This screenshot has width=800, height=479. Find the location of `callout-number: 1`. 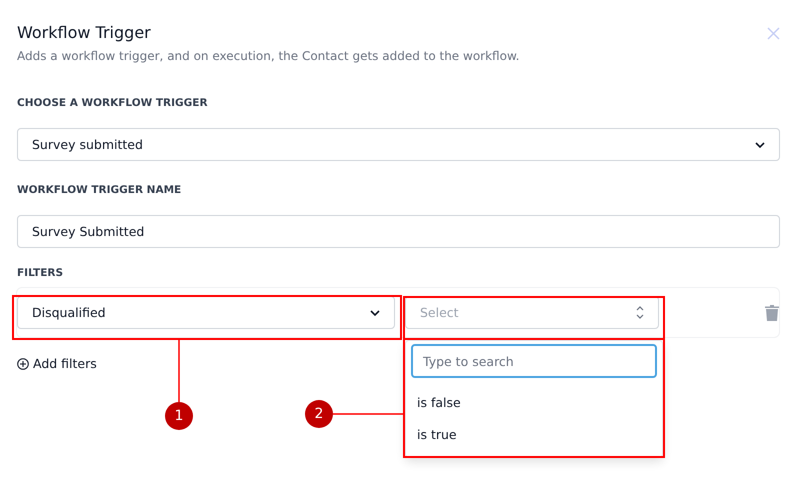

callout-number: 1 is located at coordinates (179, 416).